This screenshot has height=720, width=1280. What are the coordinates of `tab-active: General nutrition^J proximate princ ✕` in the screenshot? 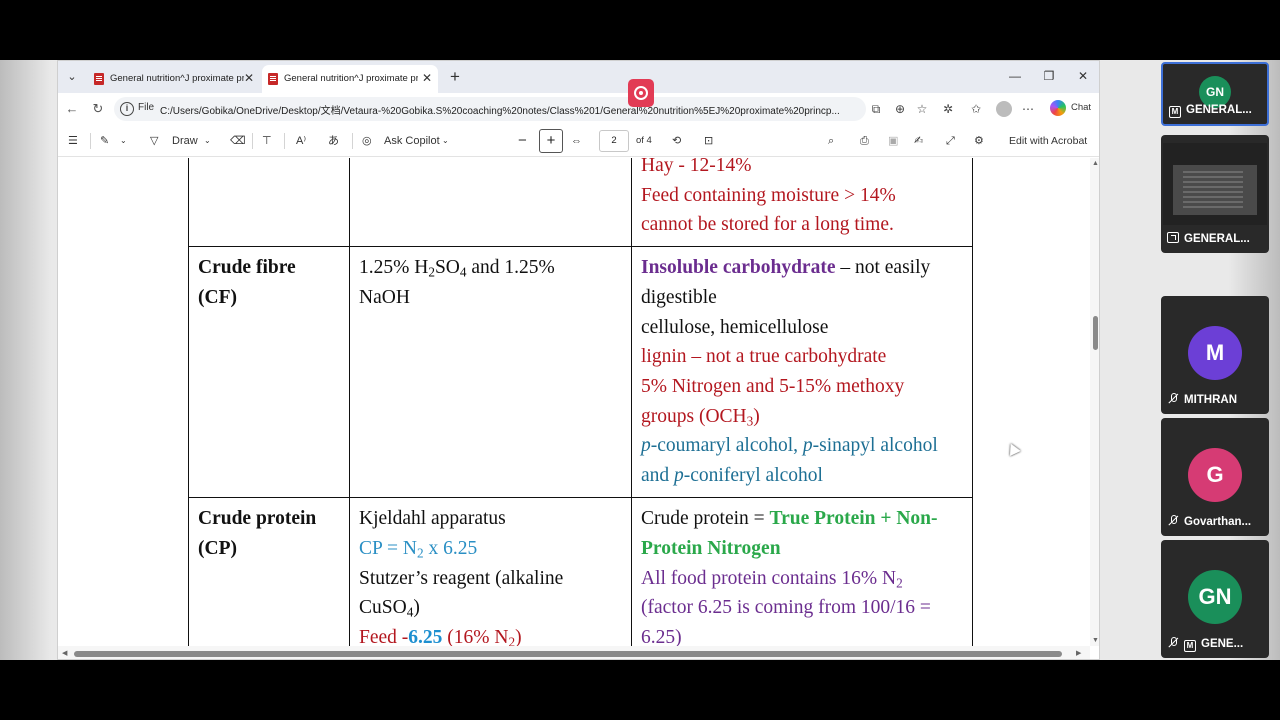 It's located at (350, 79).